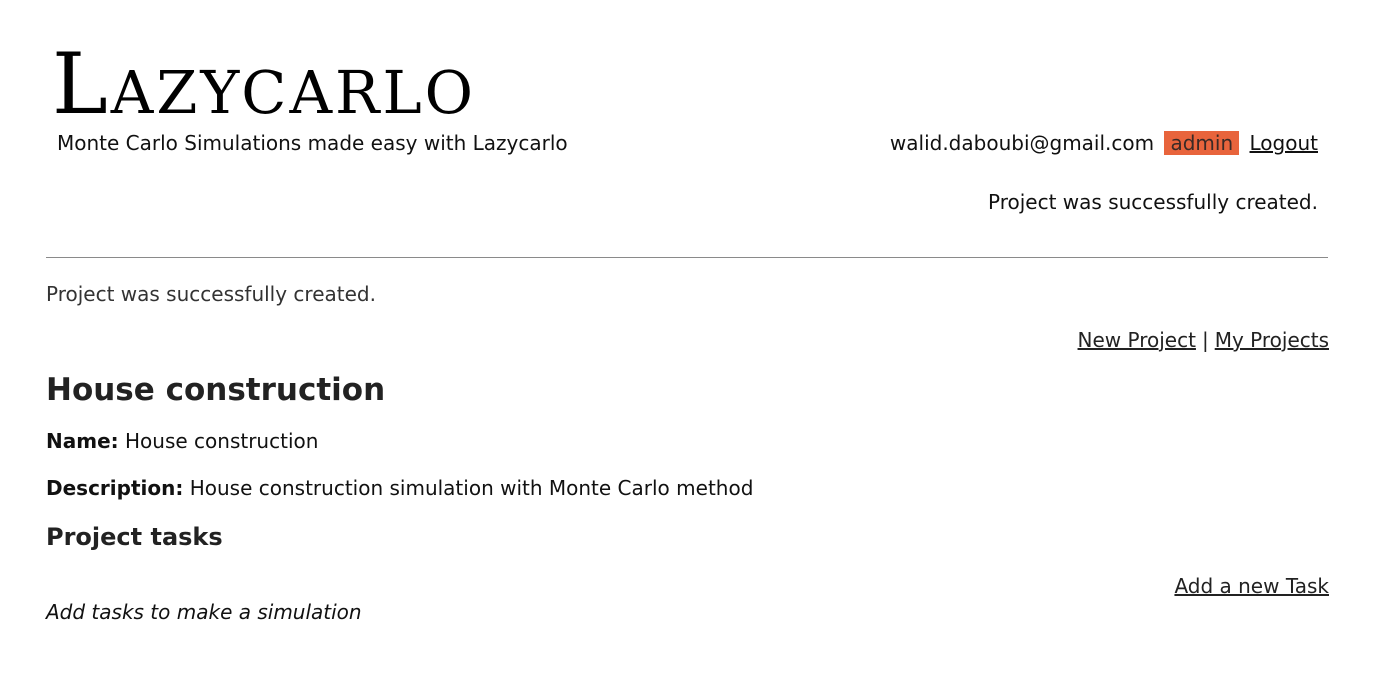 The image size is (1400, 680). Describe the element at coordinates (134, 537) in the screenshot. I see `project-tasks-heading: Project tasks` at that location.